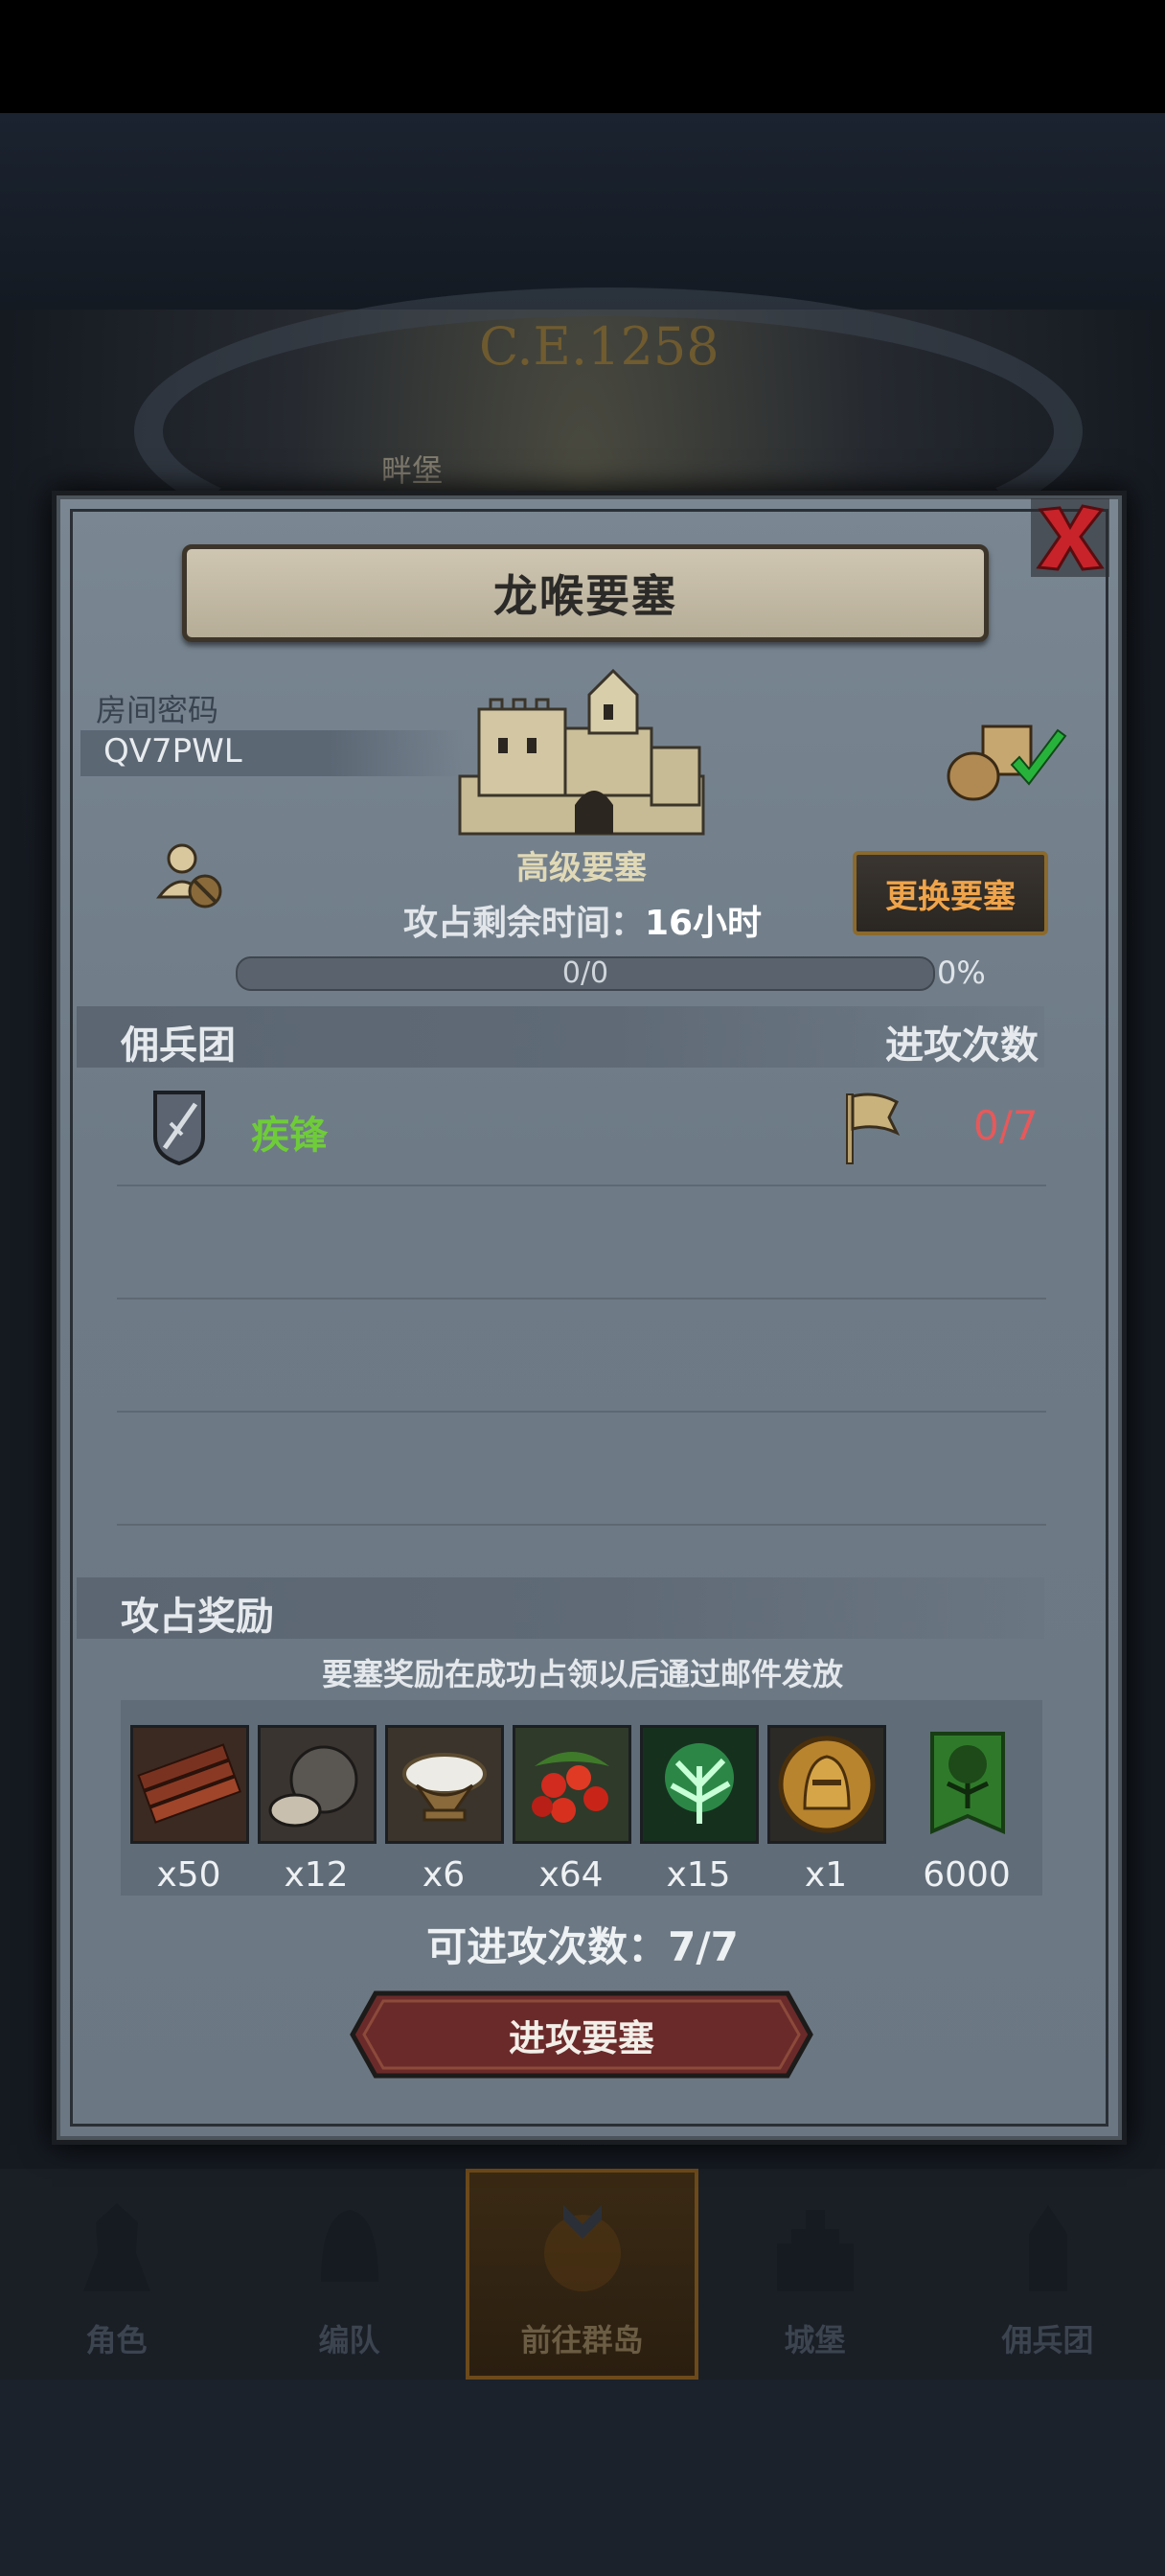 This screenshot has width=1165, height=2576. What do you see at coordinates (874, 1128) in the screenshot?
I see `flag-icon` at bounding box center [874, 1128].